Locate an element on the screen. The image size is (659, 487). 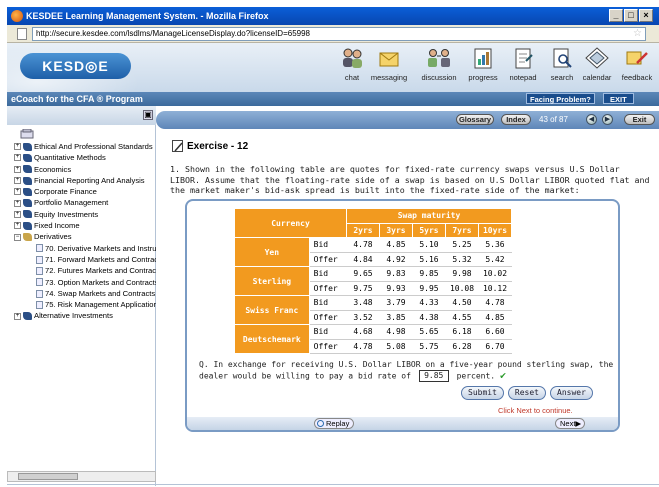
table-cell: 3.79 is located at coordinates (396, 303).